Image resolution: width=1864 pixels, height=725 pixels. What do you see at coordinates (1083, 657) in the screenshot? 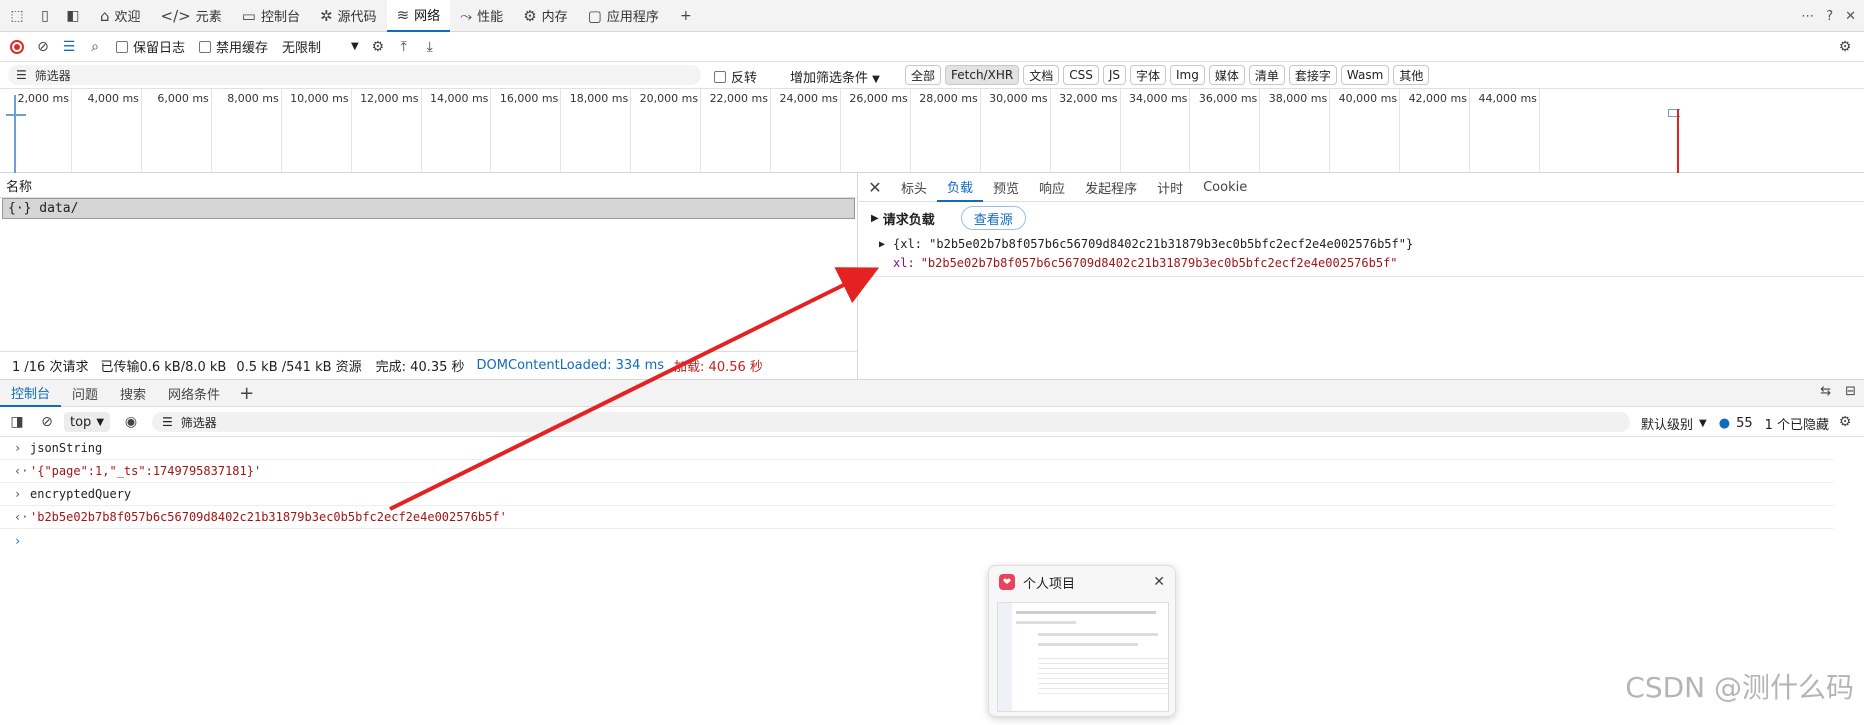
I see `window-thumbnail` at bounding box center [1083, 657].